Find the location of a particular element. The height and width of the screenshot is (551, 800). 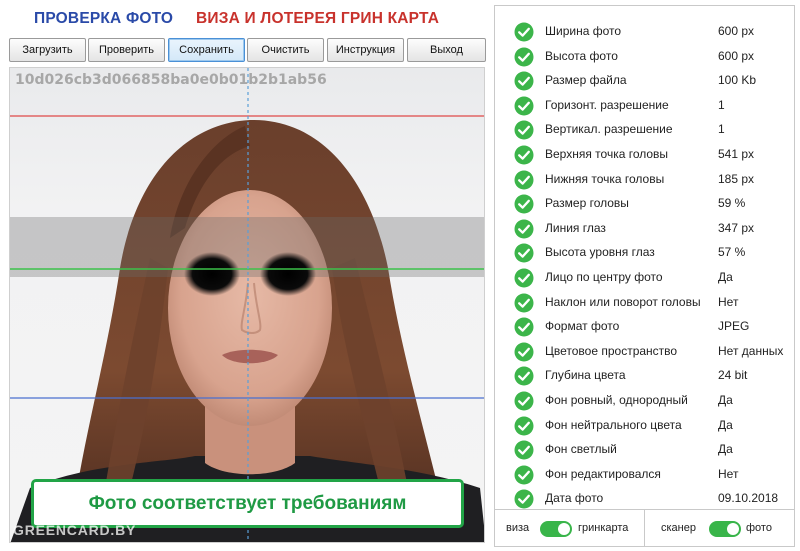

check-row: Фон светлый Да is located at coordinates (644, 449).